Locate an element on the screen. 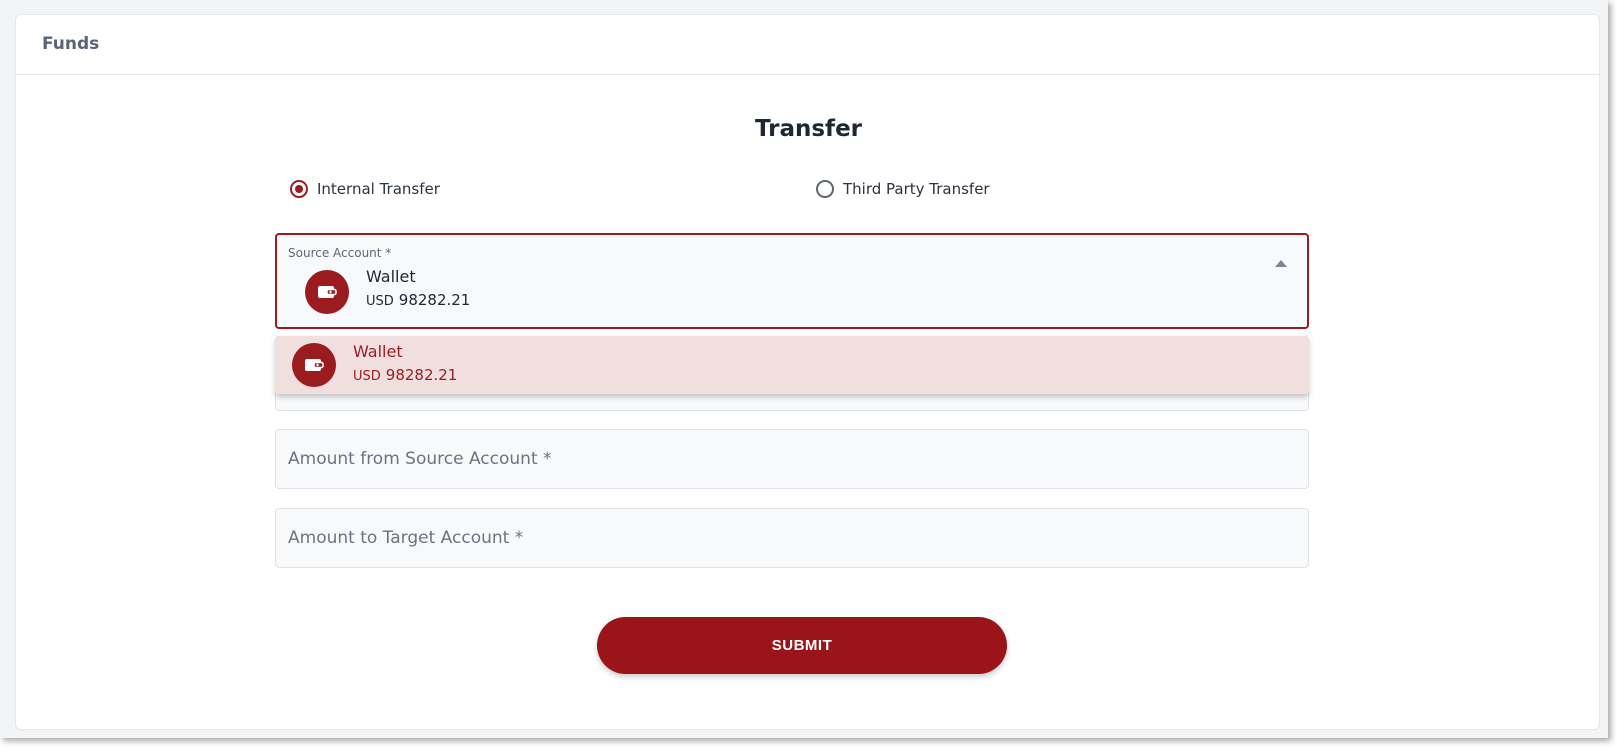  radio-label-third-party: Third Party Transfer is located at coordinates (916, 189).